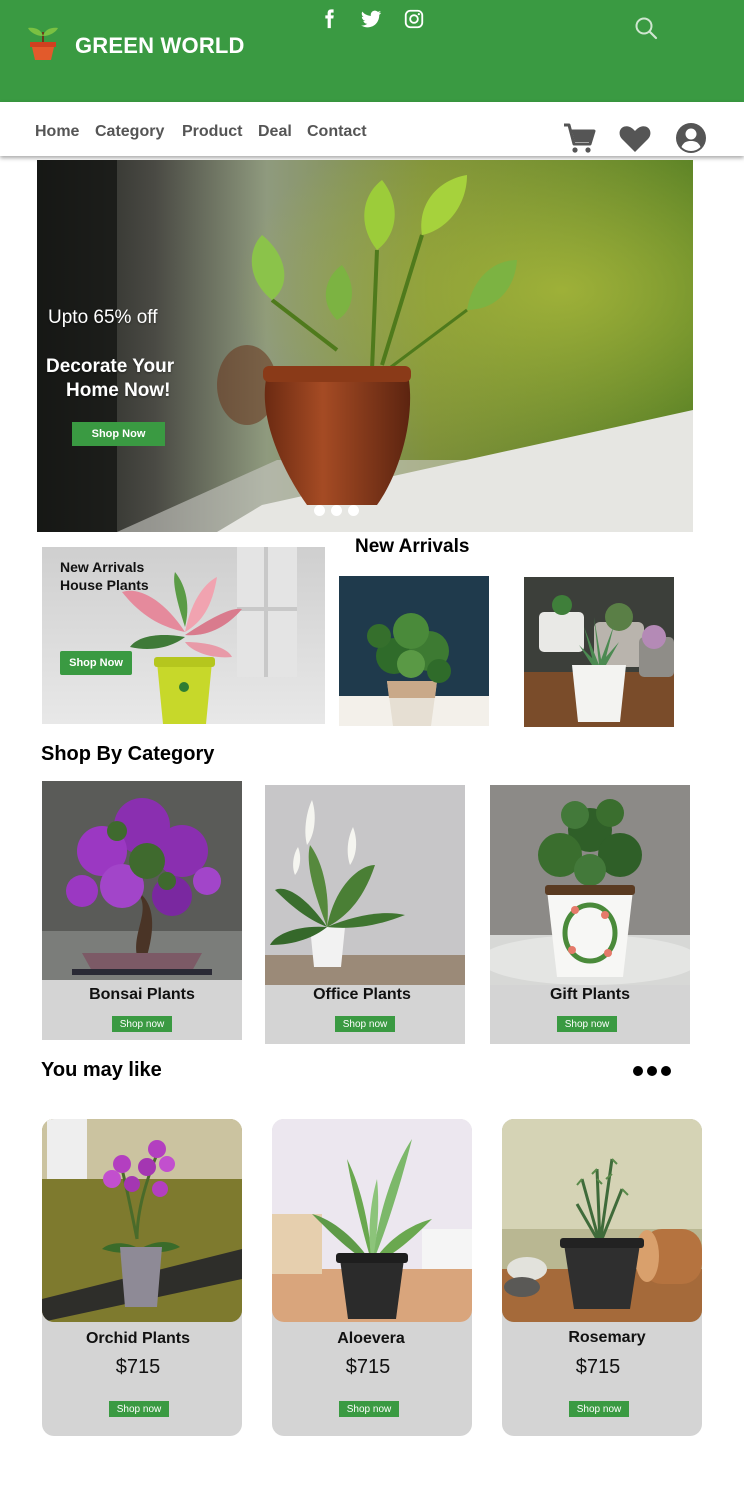 The height and width of the screenshot is (1500, 744). I want to click on shop-by-category-heading: Shop By Category, so click(128, 754).